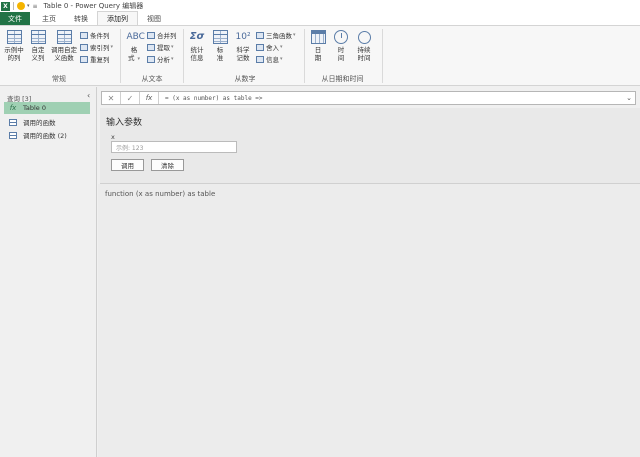  What do you see at coordinates (154, 18) in the screenshot?
I see `tab-view: 视图` at bounding box center [154, 18].